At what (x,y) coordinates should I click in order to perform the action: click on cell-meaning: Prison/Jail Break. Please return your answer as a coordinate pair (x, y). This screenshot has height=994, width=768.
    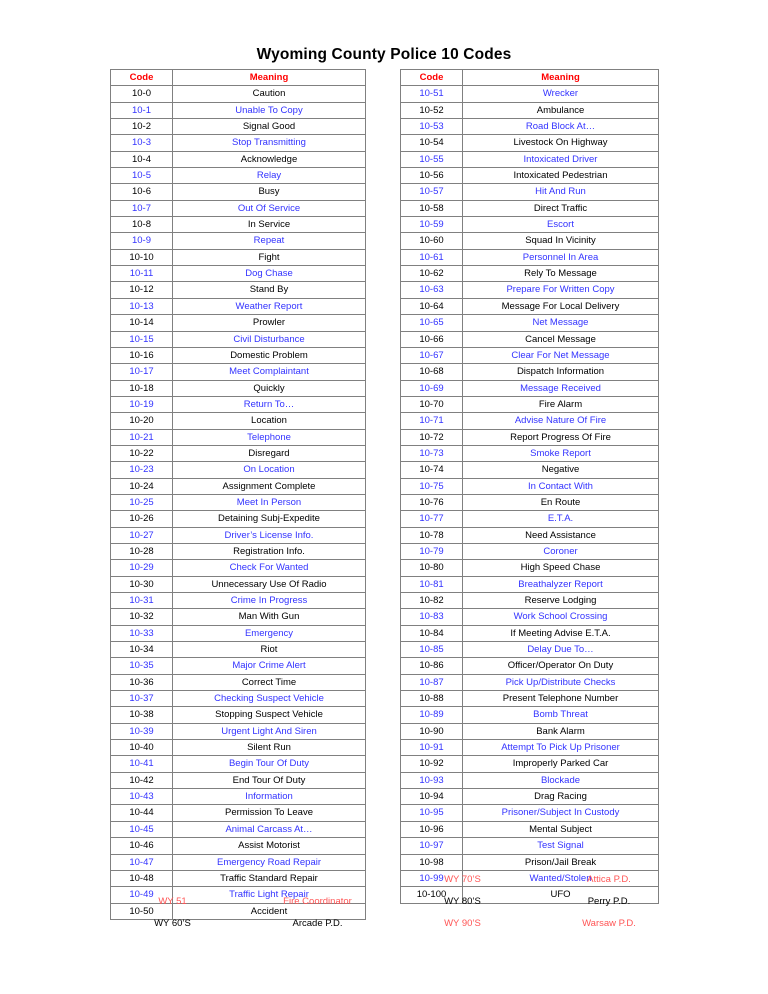
    Looking at the image, I should click on (560, 862).